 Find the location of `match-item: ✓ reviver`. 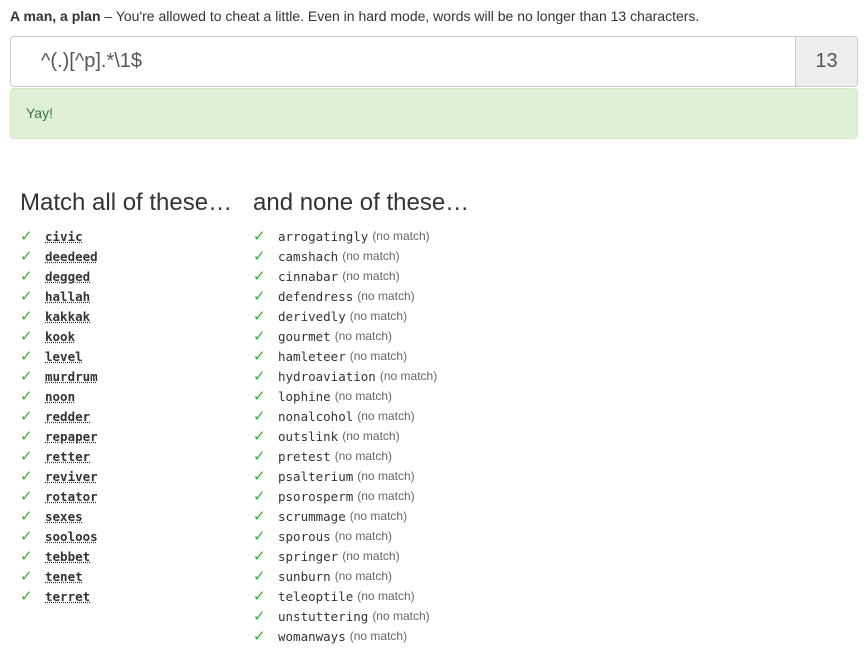

match-item: ✓ reviver is located at coordinates (59, 476).